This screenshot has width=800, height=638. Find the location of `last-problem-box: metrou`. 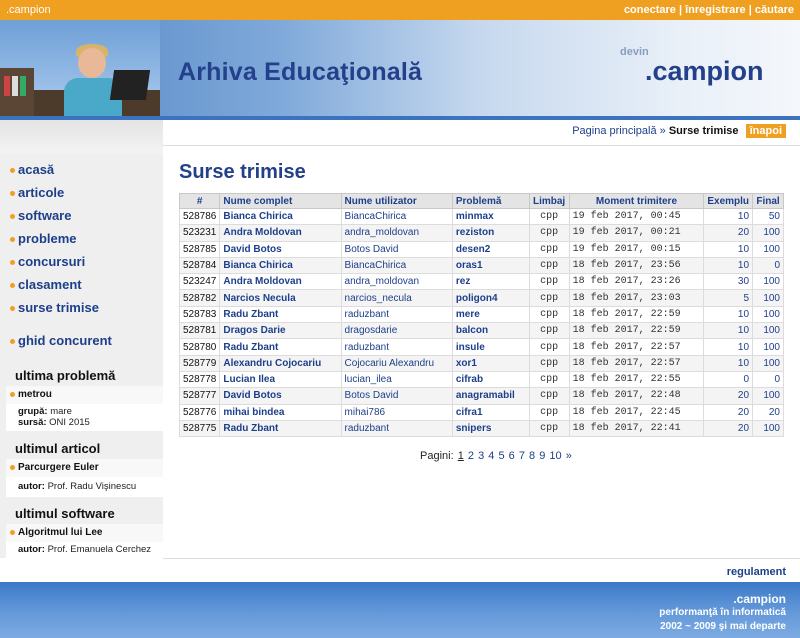

last-problem-box: metrou is located at coordinates (84, 395).